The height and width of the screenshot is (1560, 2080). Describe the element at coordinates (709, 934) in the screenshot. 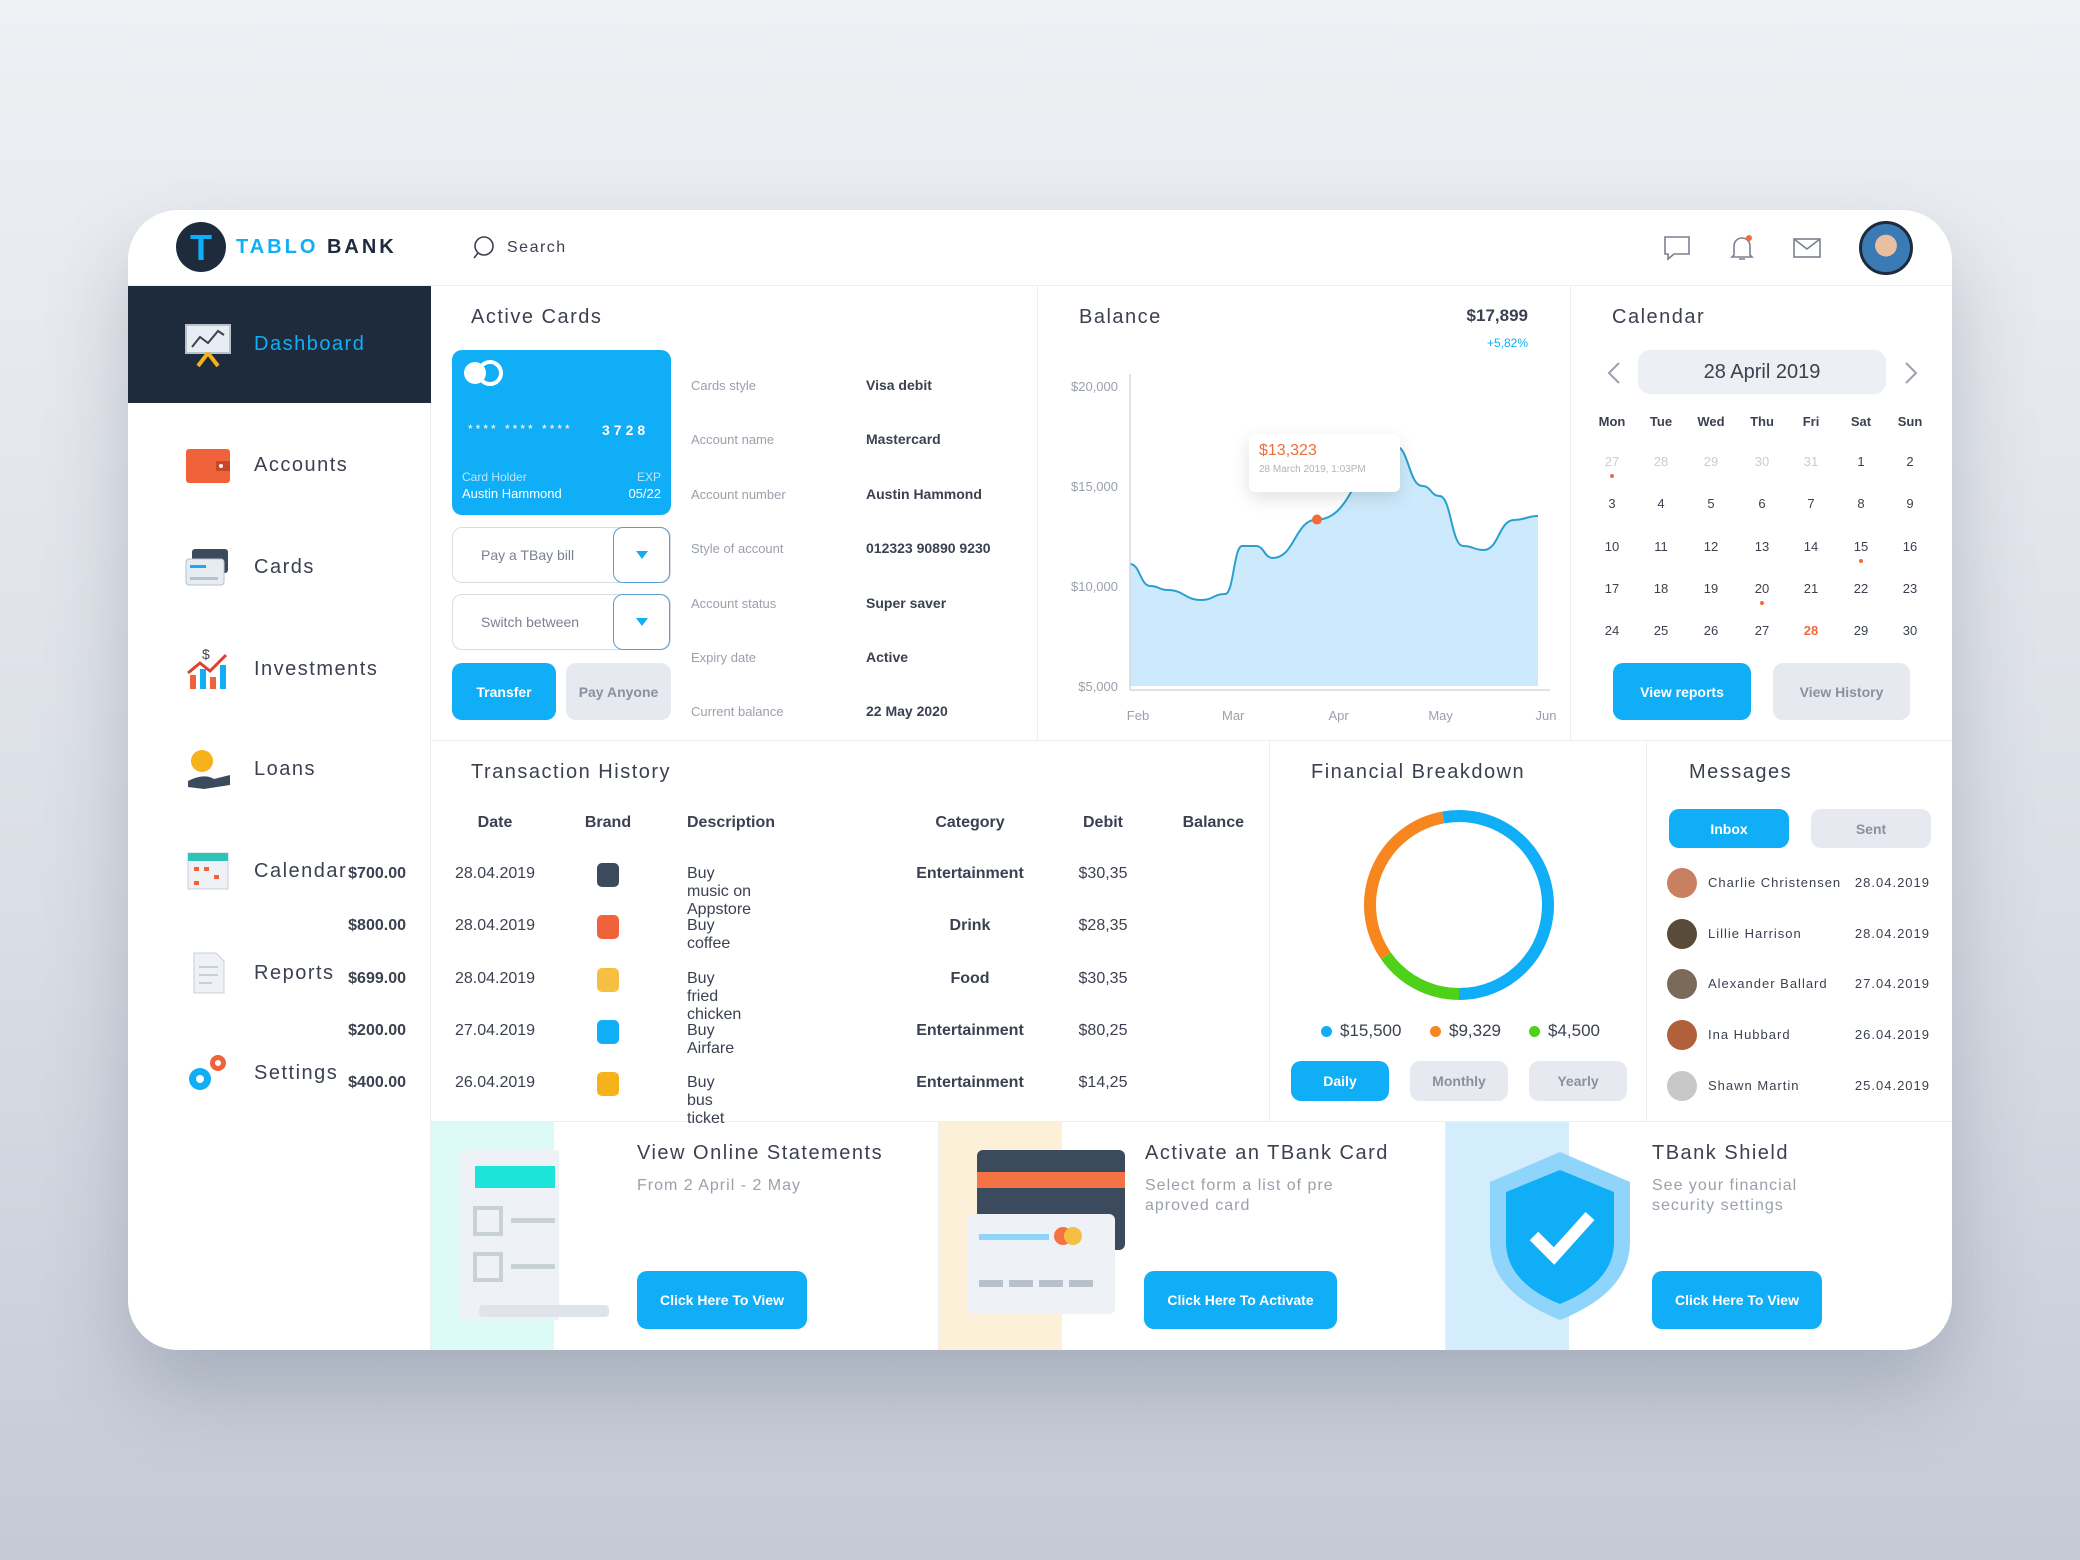

I see `row-description: Buy coffee` at that location.